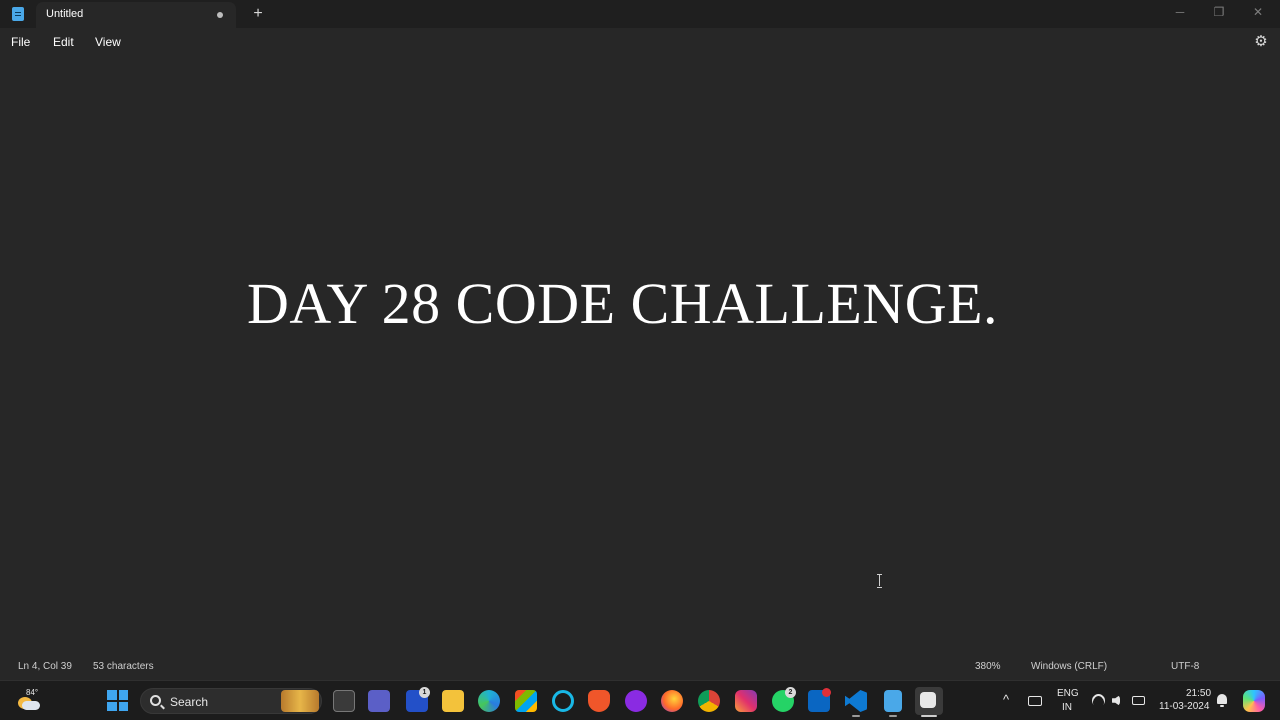 This screenshot has width=1280, height=720. Describe the element at coordinates (893, 716) in the screenshot. I see `notepad-running-indicator` at that location.